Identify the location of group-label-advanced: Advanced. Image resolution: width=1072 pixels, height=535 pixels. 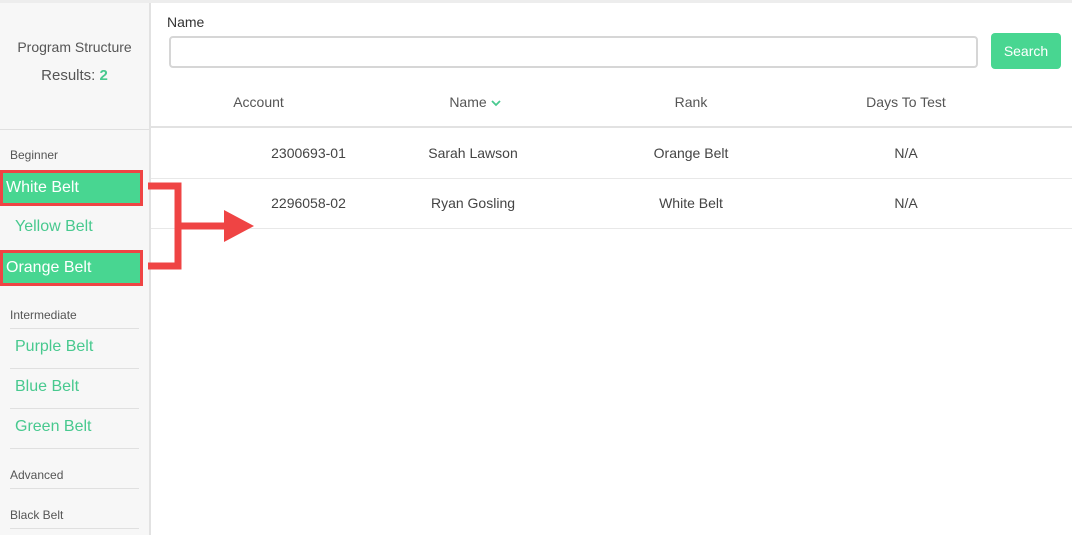
(36, 475).